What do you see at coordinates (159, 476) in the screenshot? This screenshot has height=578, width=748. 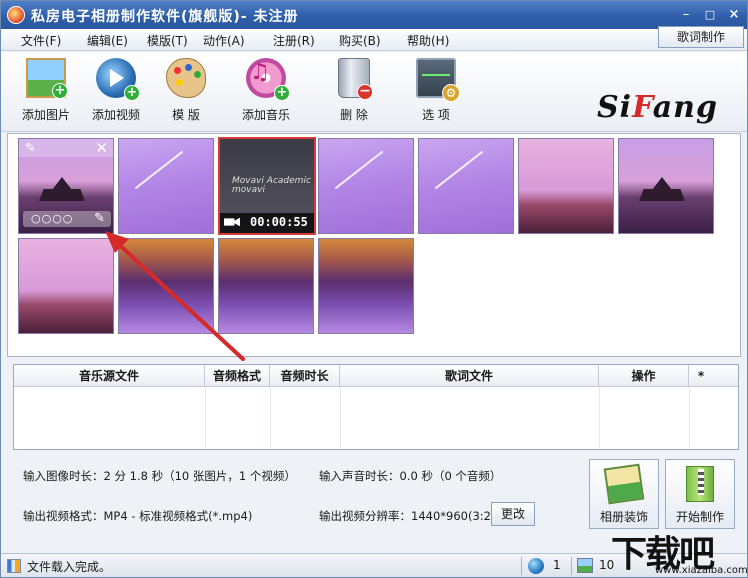 I see `image-duration-info: 输入图像时长：2 分 1.8 秒（10 张图片，1 个视频）` at bounding box center [159, 476].